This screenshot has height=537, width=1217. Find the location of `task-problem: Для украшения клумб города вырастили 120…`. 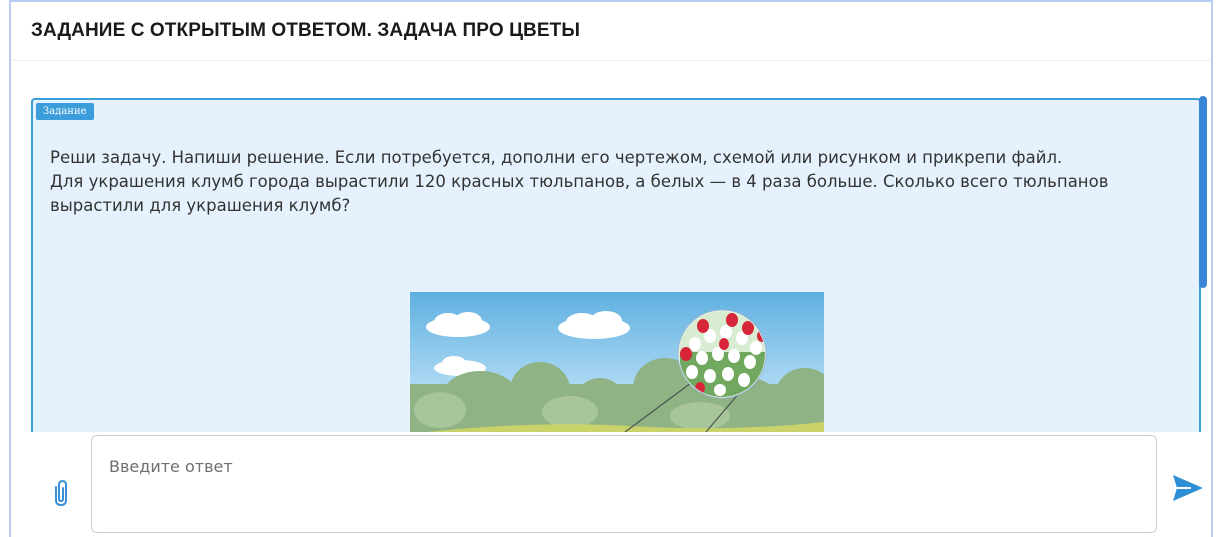

task-problem: Для украшения клумб города вырастили 120… is located at coordinates (579, 193).